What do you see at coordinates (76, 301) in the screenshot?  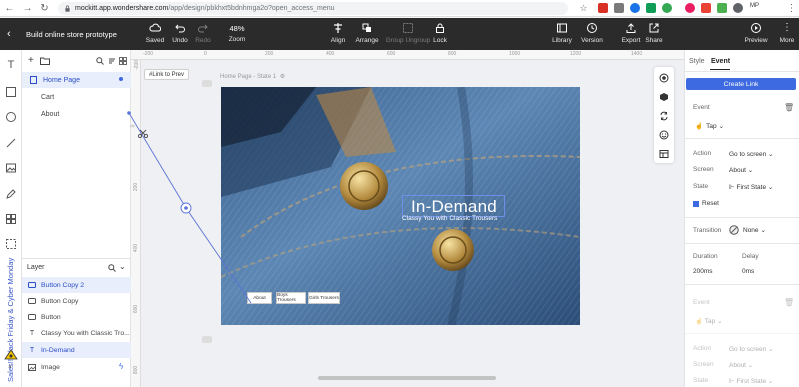 I see `layer-item-button-copy: Button Copy` at bounding box center [76, 301].